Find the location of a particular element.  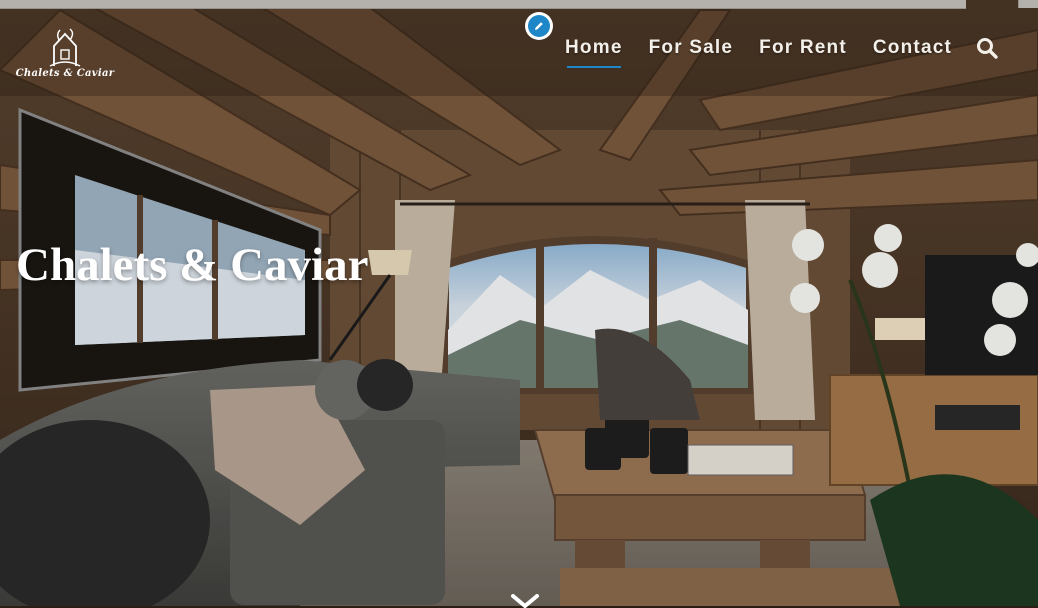

nav-item-for-sale: For Sale is located at coordinates (691, 48).